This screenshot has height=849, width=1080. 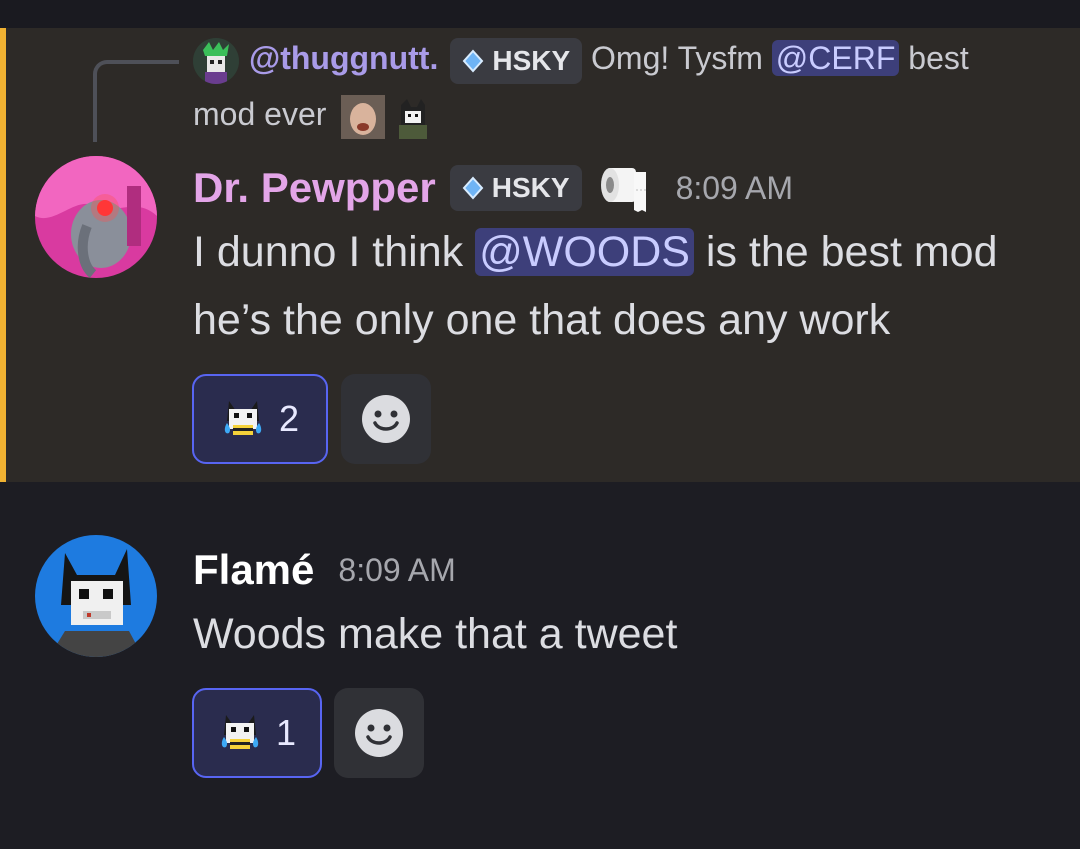 I want to click on husky-salute-emoji-icon, so click(x=413, y=116).